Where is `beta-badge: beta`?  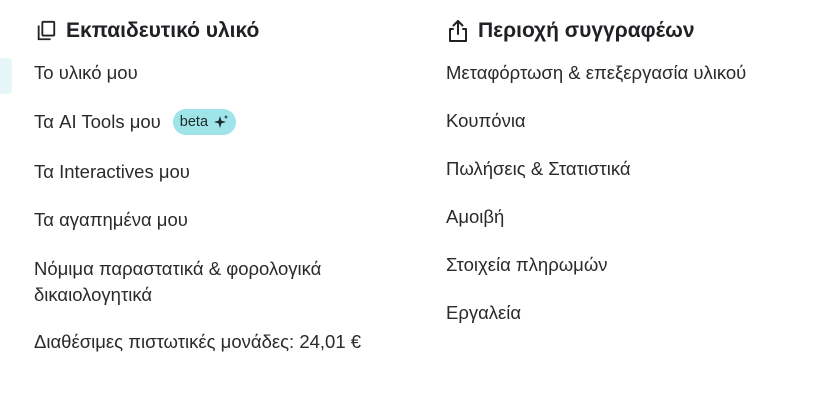
beta-badge: beta is located at coordinates (204, 122).